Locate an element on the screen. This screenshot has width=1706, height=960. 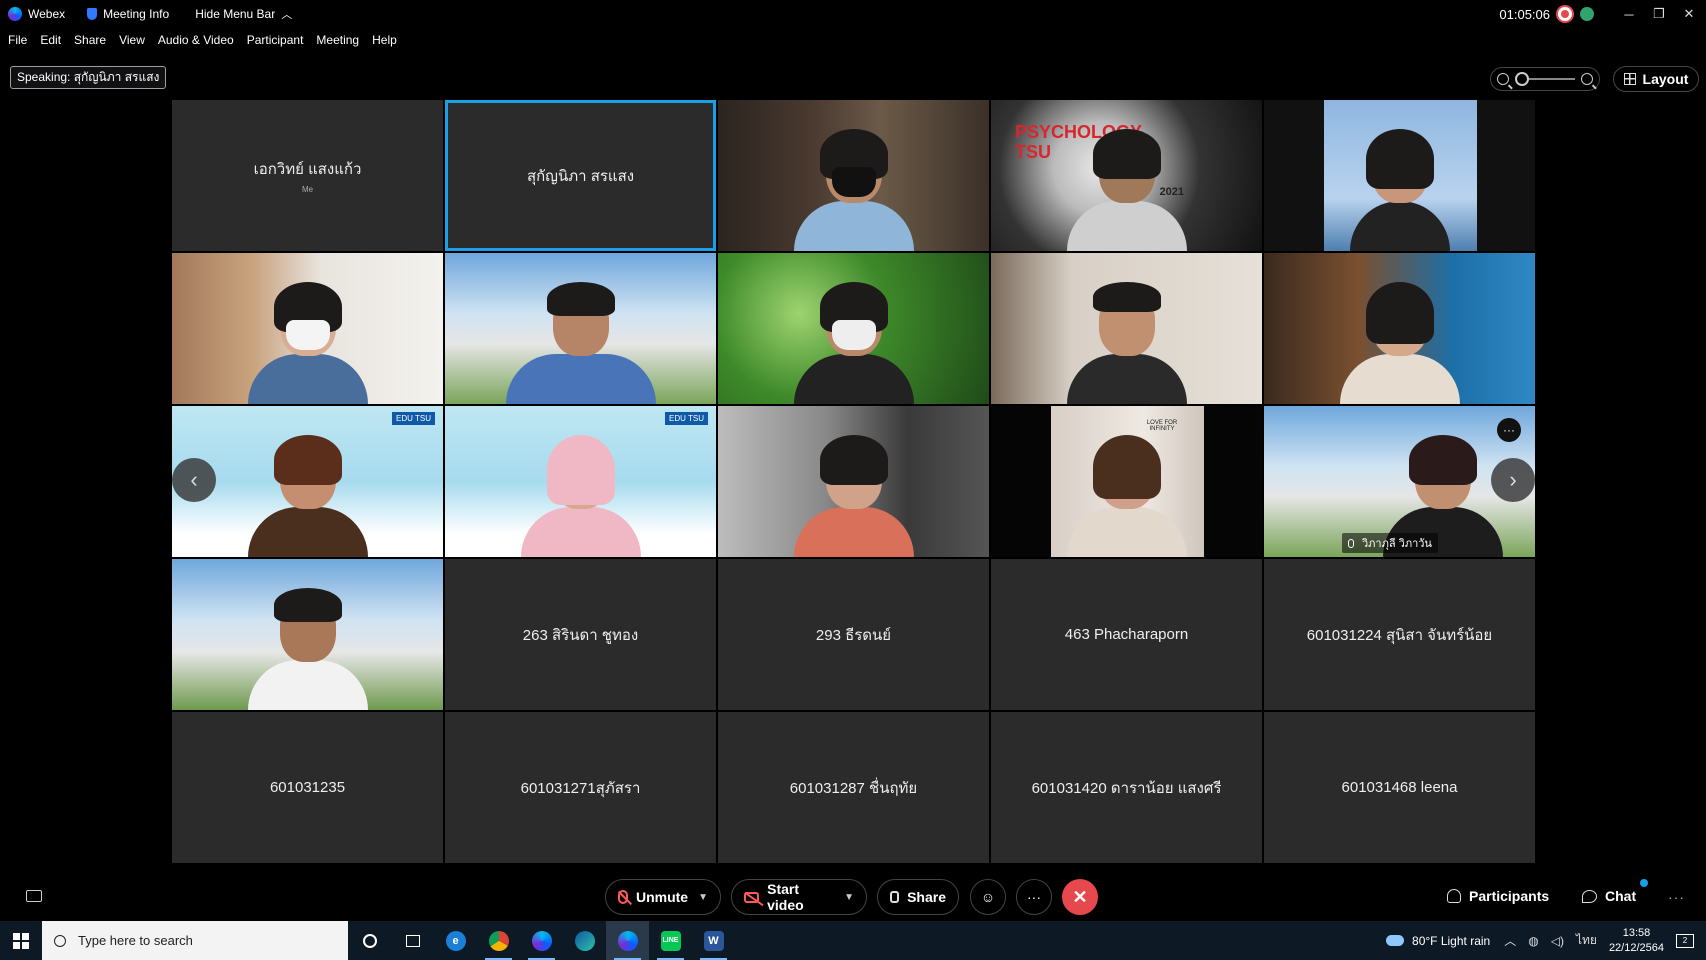
reactions-button: ☺ is located at coordinates (988, 897).